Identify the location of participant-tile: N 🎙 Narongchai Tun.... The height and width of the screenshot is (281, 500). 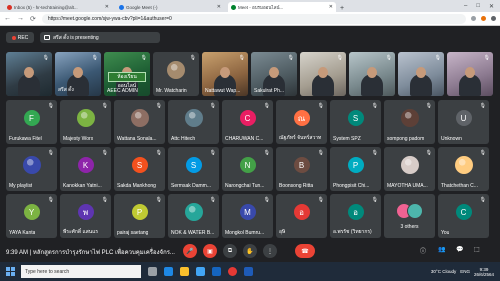
(247, 169).